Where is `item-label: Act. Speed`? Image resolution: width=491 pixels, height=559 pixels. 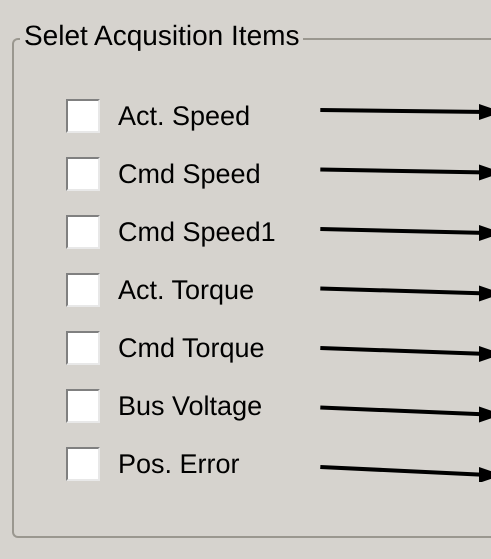
item-label: Act. Speed is located at coordinates (185, 116).